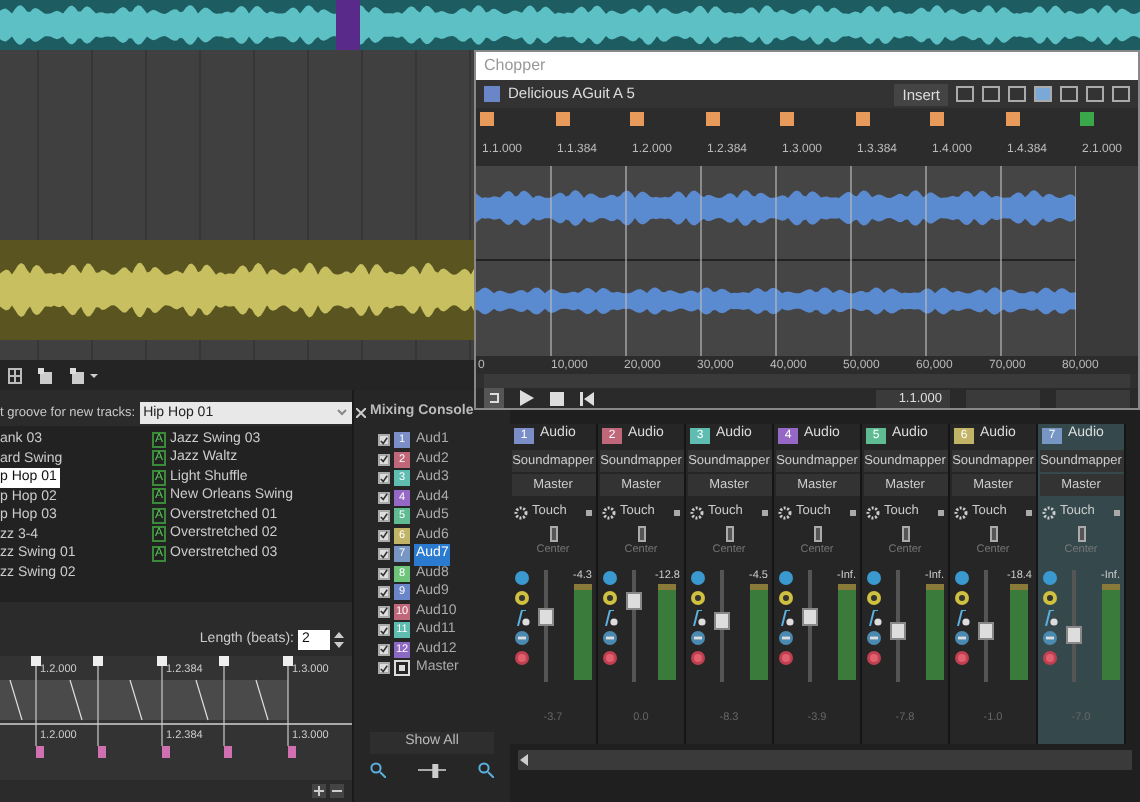 The image size is (1140, 802). Describe the element at coordinates (339, 640) in the screenshot. I see `spinner-icon` at that location.